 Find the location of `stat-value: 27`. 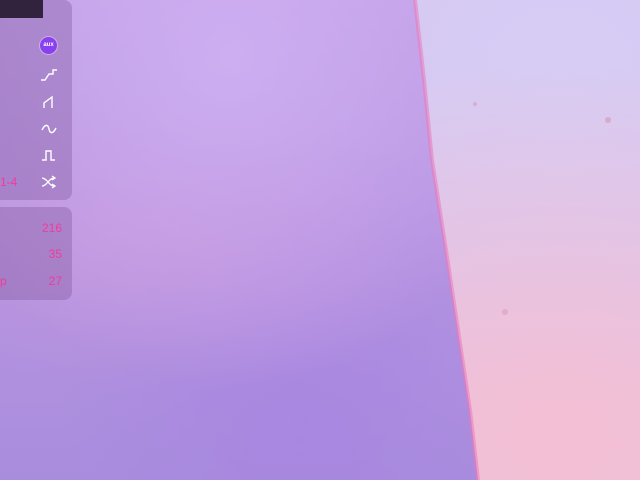

stat-value: 27 is located at coordinates (55, 281).